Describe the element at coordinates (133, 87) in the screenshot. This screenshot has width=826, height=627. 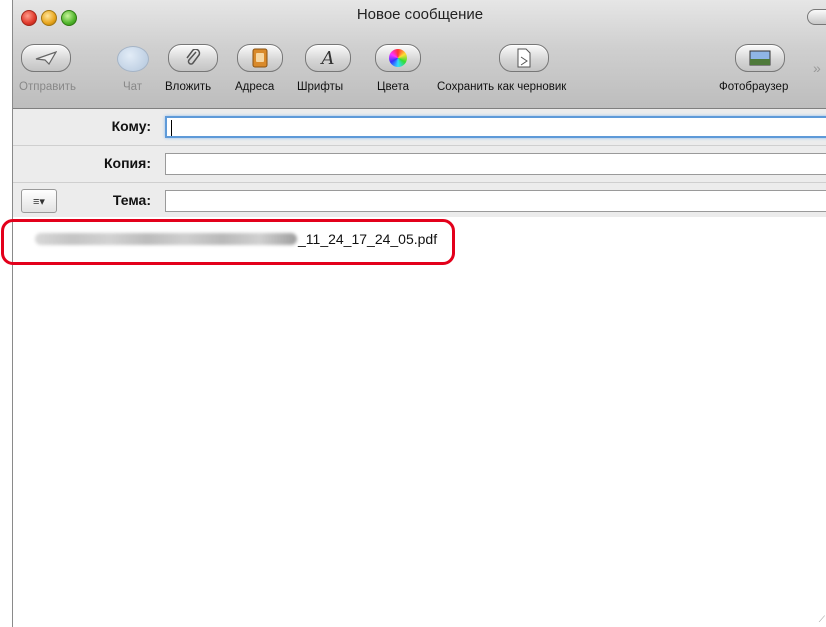
I see `chat-label: Чат` at that location.